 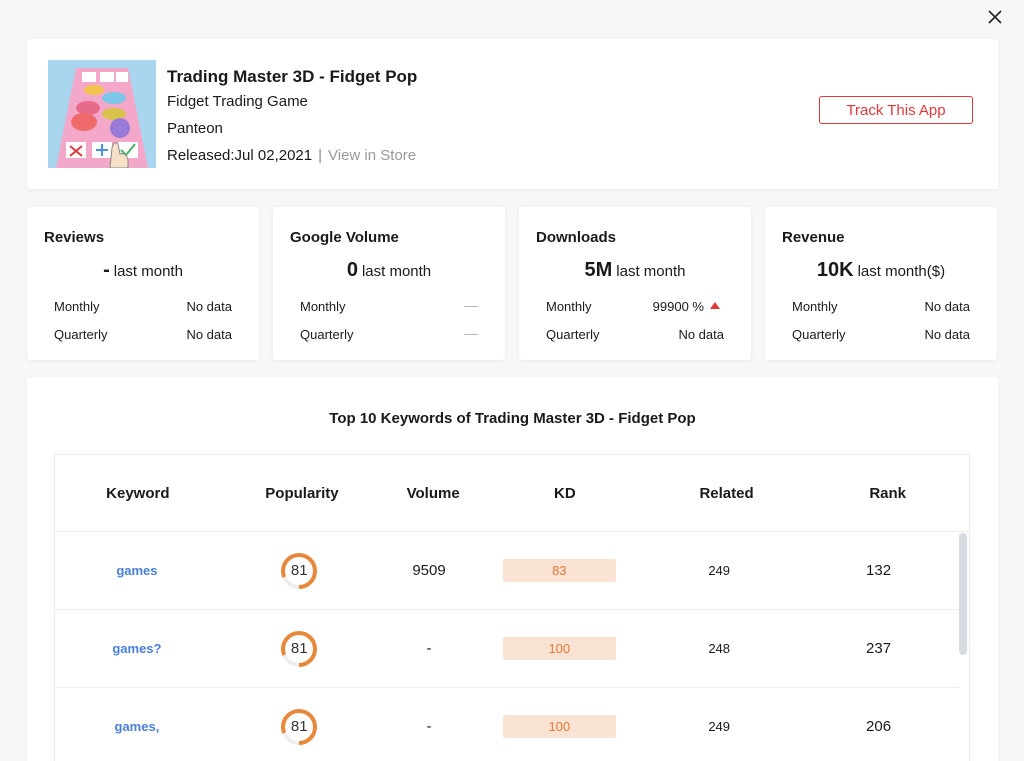 What do you see at coordinates (302, 493) in the screenshot?
I see `column-header-popularity: Popularity` at bounding box center [302, 493].